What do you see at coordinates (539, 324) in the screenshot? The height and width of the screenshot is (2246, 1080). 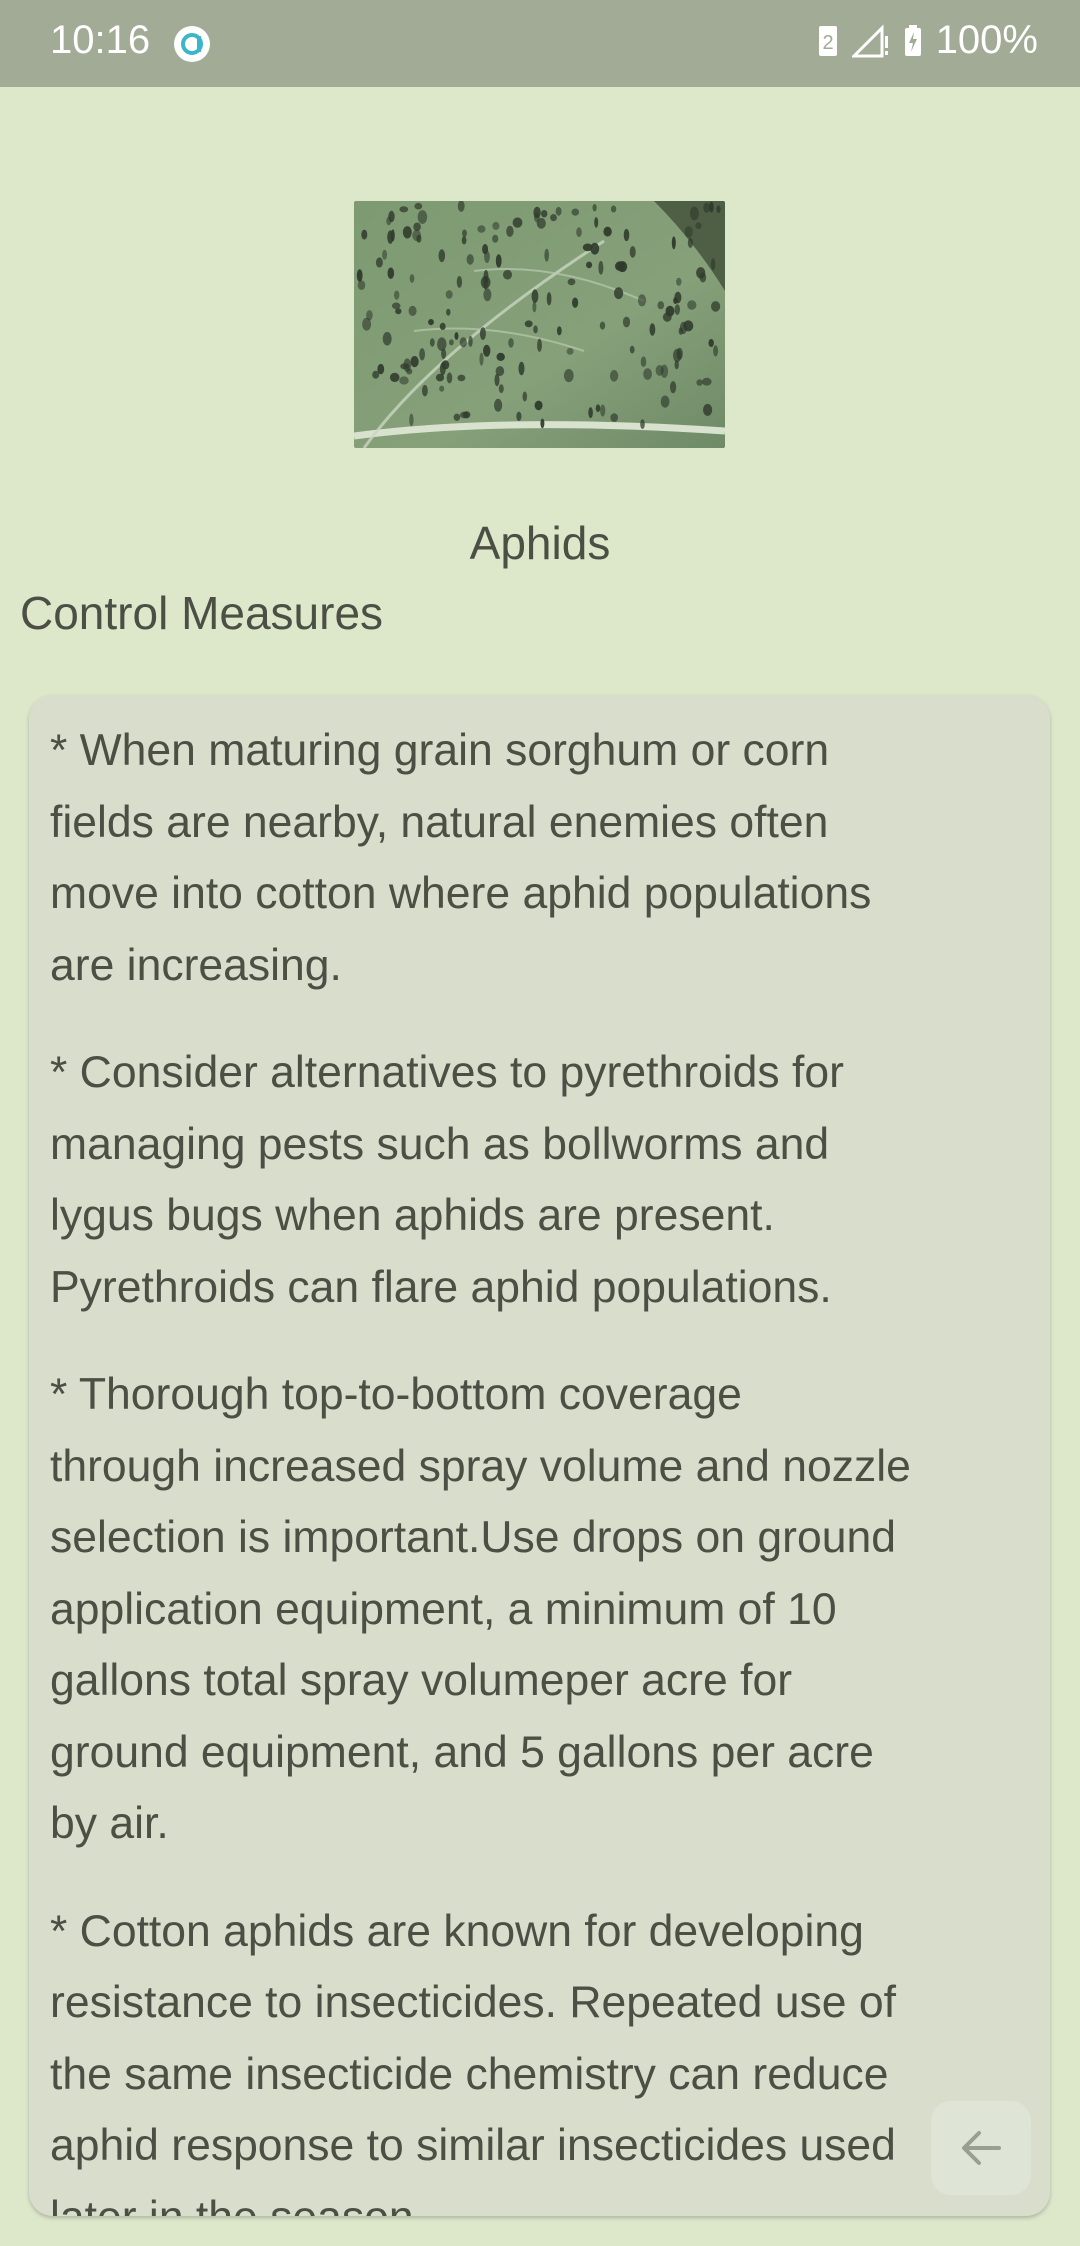 I see `aphids-photo` at bounding box center [539, 324].